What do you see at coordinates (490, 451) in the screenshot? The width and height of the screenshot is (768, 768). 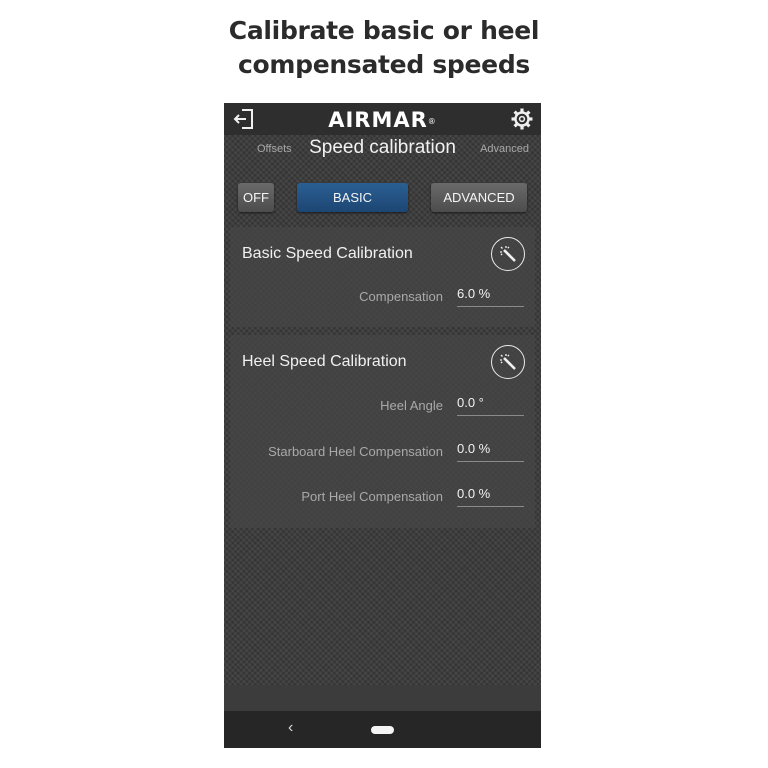 I see `starboard-heel-field: 0.0 %` at bounding box center [490, 451].